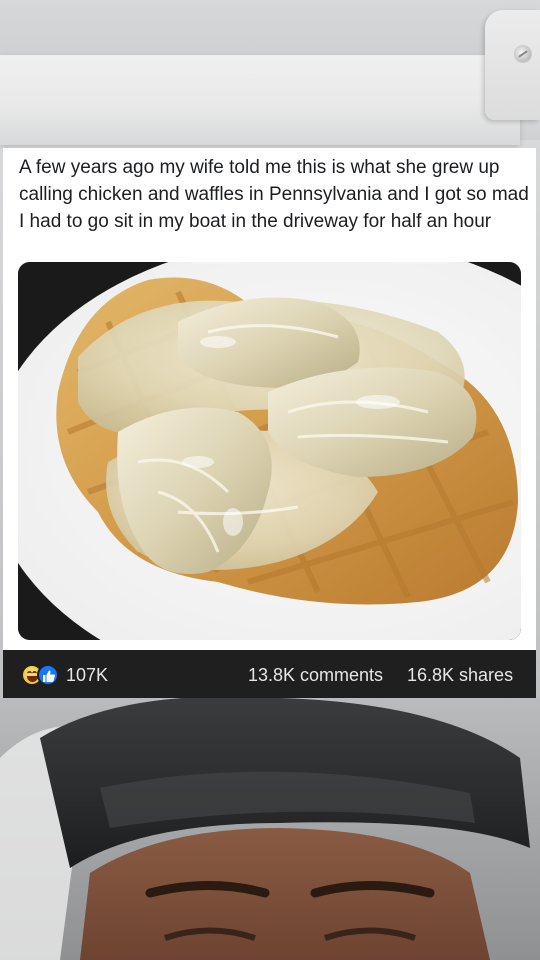 The image size is (540, 960). I want to click on like-icon, so click(48, 675).